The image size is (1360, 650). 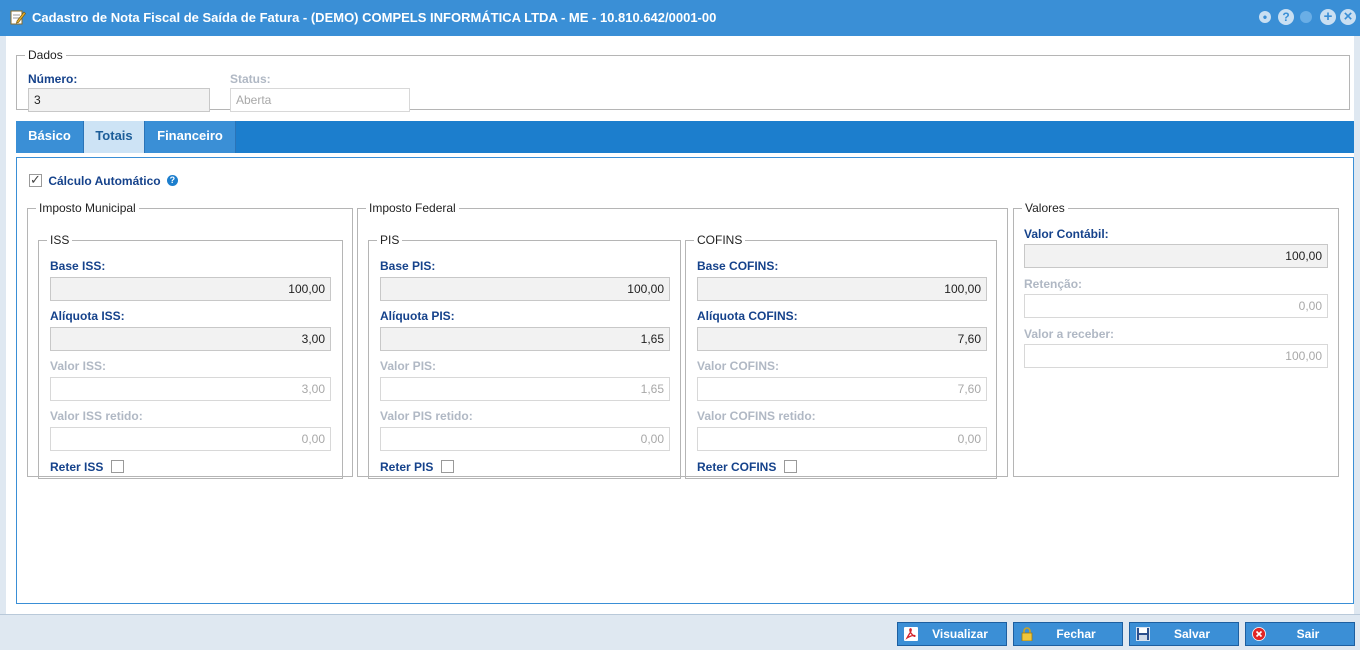 What do you see at coordinates (96, 416) in the screenshot?
I see `valor-iss-retido-label: Valor ISS retido:` at bounding box center [96, 416].